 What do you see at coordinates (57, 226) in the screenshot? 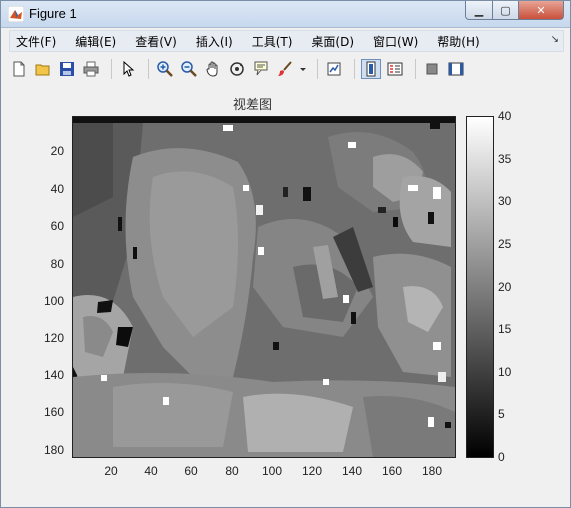
I see `y-tick-label: 60` at bounding box center [57, 226].